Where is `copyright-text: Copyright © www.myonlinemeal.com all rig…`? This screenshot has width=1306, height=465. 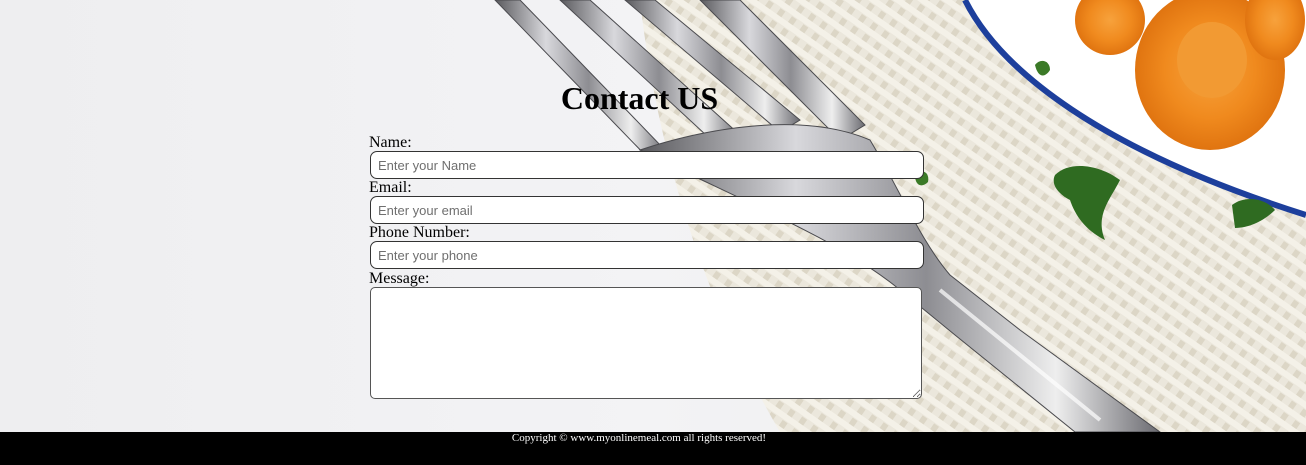
copyright-text: Copyright © www.myonlinemeal.com all rig… is located at coordinates (639, 438).